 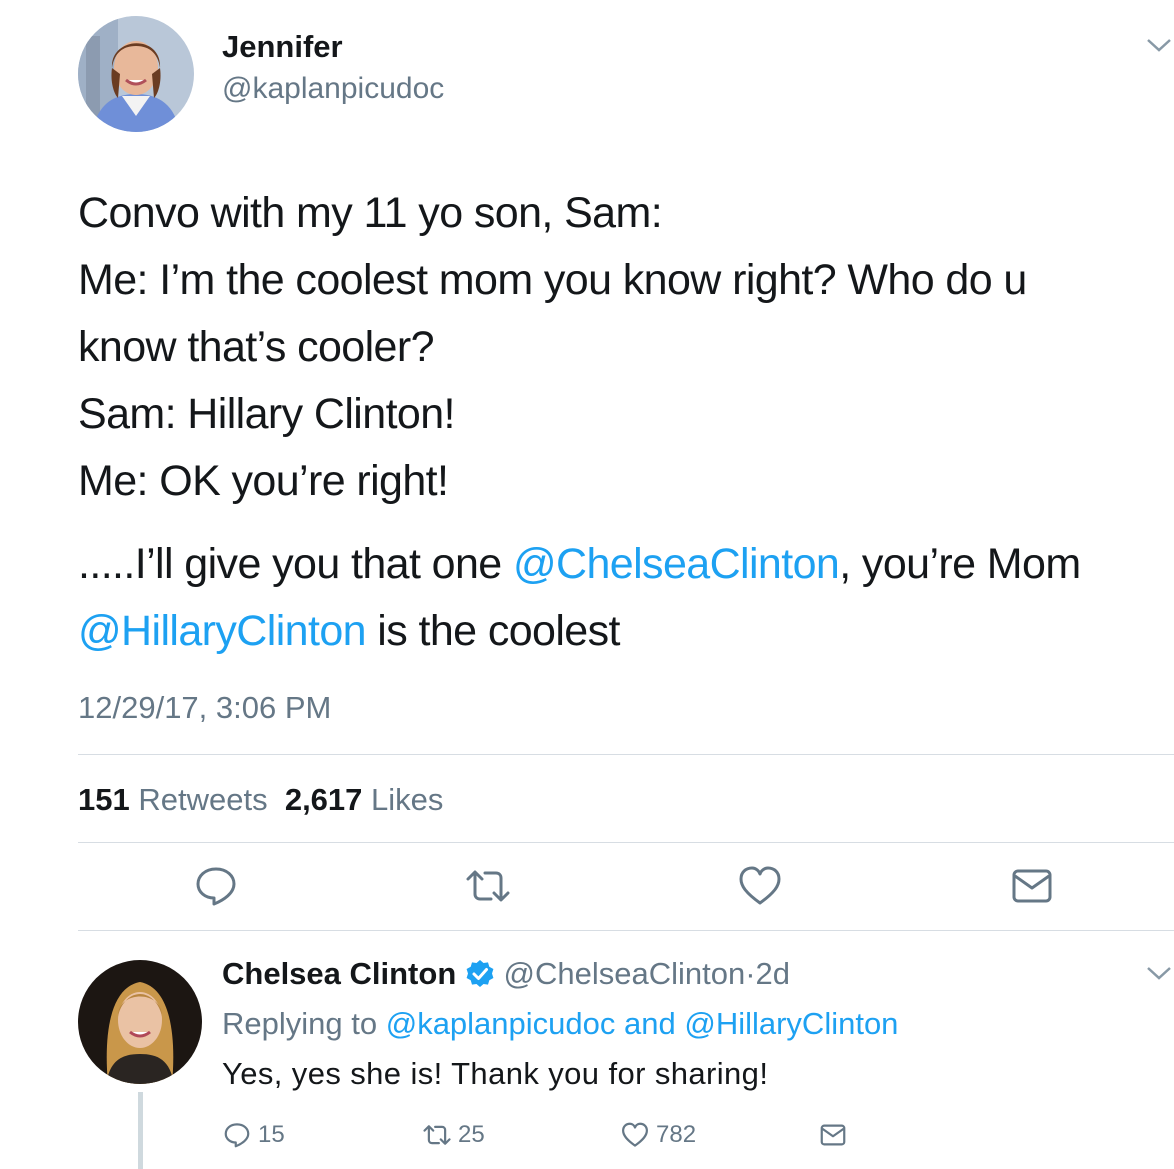 What do you see at coordinates (339, 973) in the screenshot?
I see `reply-author-name: Chelsea Clinton` at bounding box center [339, 973].